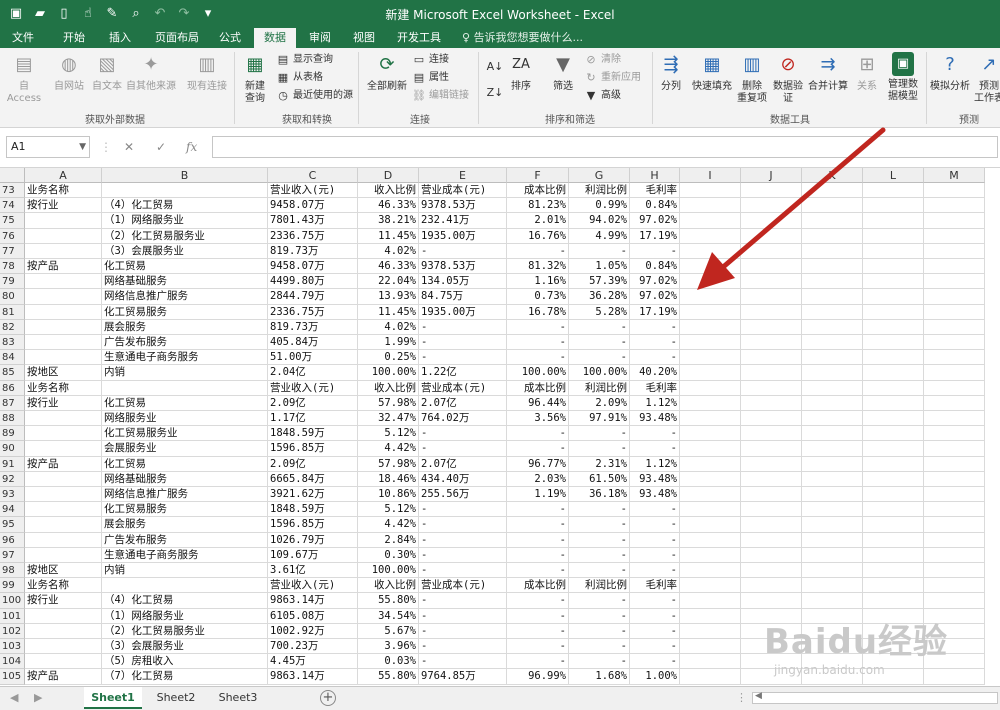 Image resolution: width=1000 pixels, height=710 pixels. What do you see at coordinates (538, 221) in the screenshot?
I see `cell-F: 2.01%` at bounding box center [538, 221].